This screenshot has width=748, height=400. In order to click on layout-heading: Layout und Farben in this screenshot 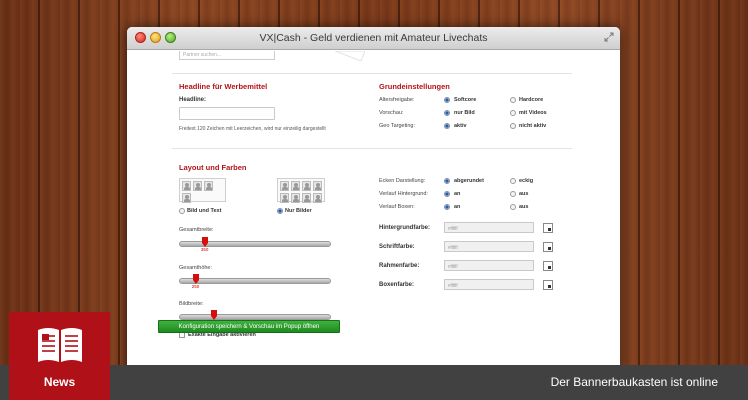, I will do `click(213, 167)`.